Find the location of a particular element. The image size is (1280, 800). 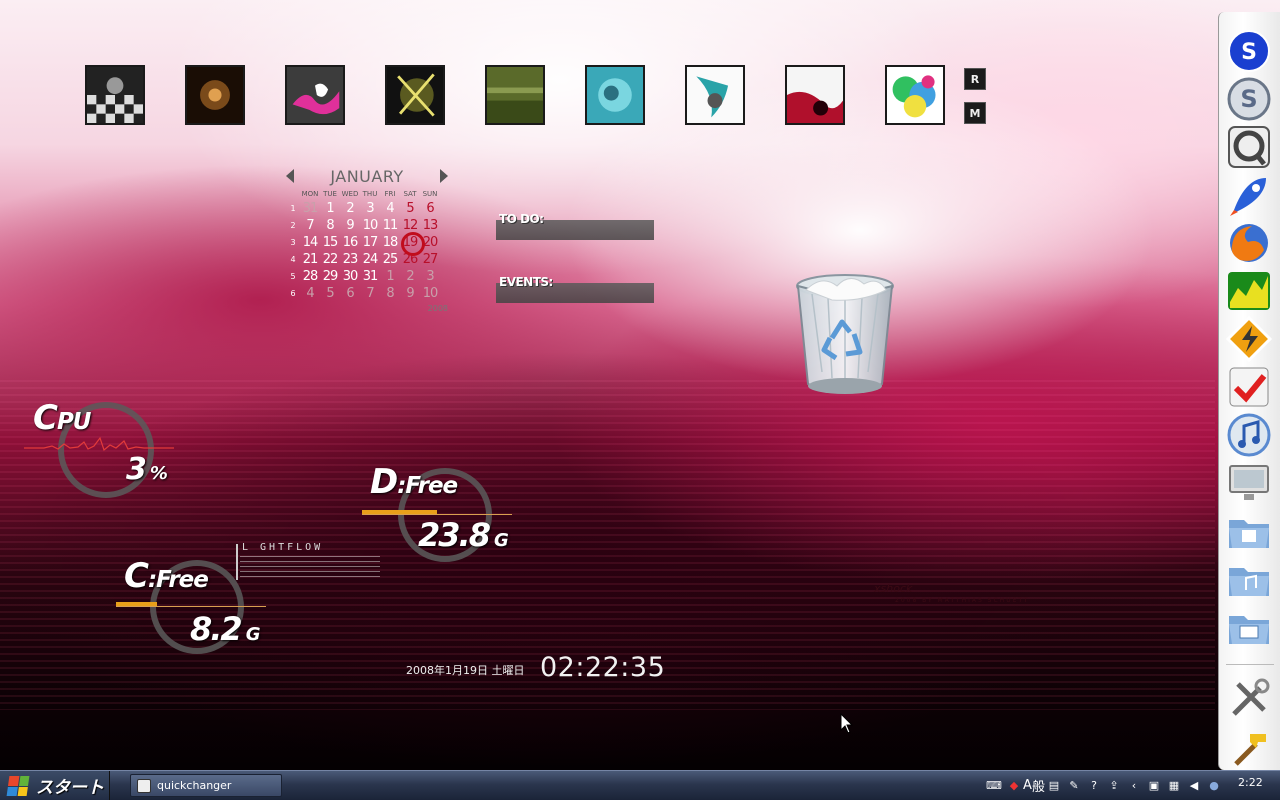

dock-quicktime-icon is located at coordinates (1249, 147).